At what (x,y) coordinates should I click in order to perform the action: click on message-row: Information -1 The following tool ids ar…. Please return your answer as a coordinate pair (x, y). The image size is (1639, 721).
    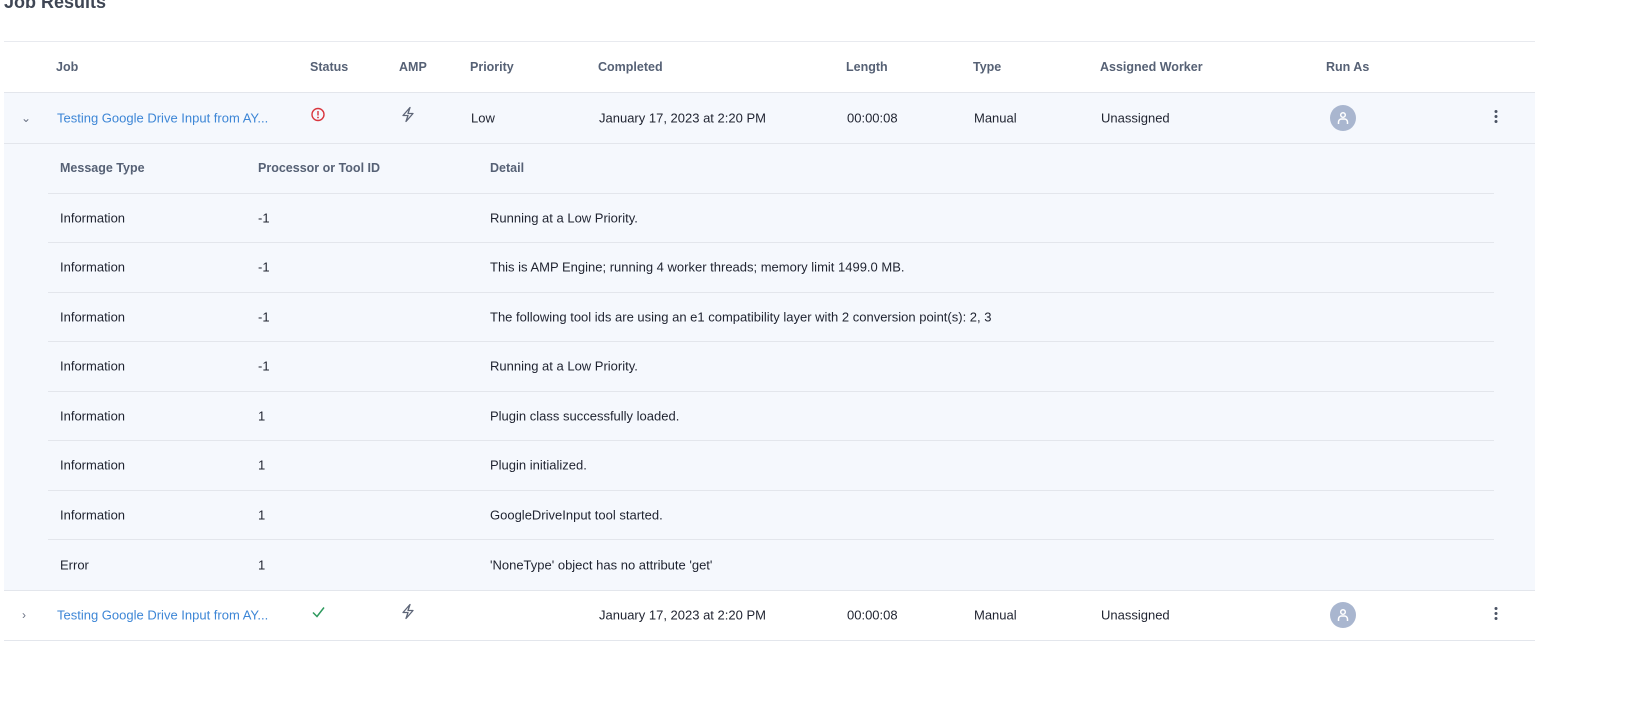
    Looking at the image, I should click on (771, 317).